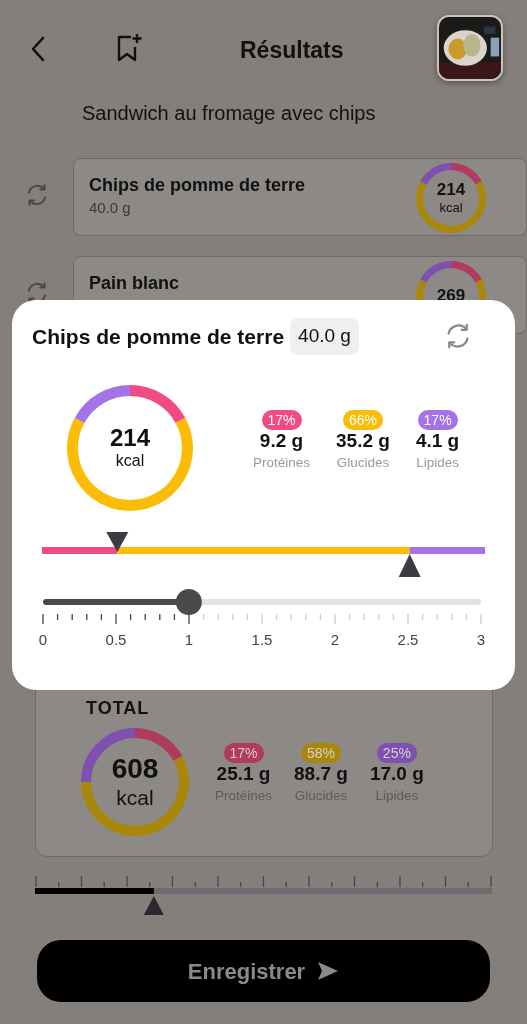  What do you see at coordinates (134, 284) in the screenshot?
I see `food-name: Pain blanc` at bounding box center [134, 284].